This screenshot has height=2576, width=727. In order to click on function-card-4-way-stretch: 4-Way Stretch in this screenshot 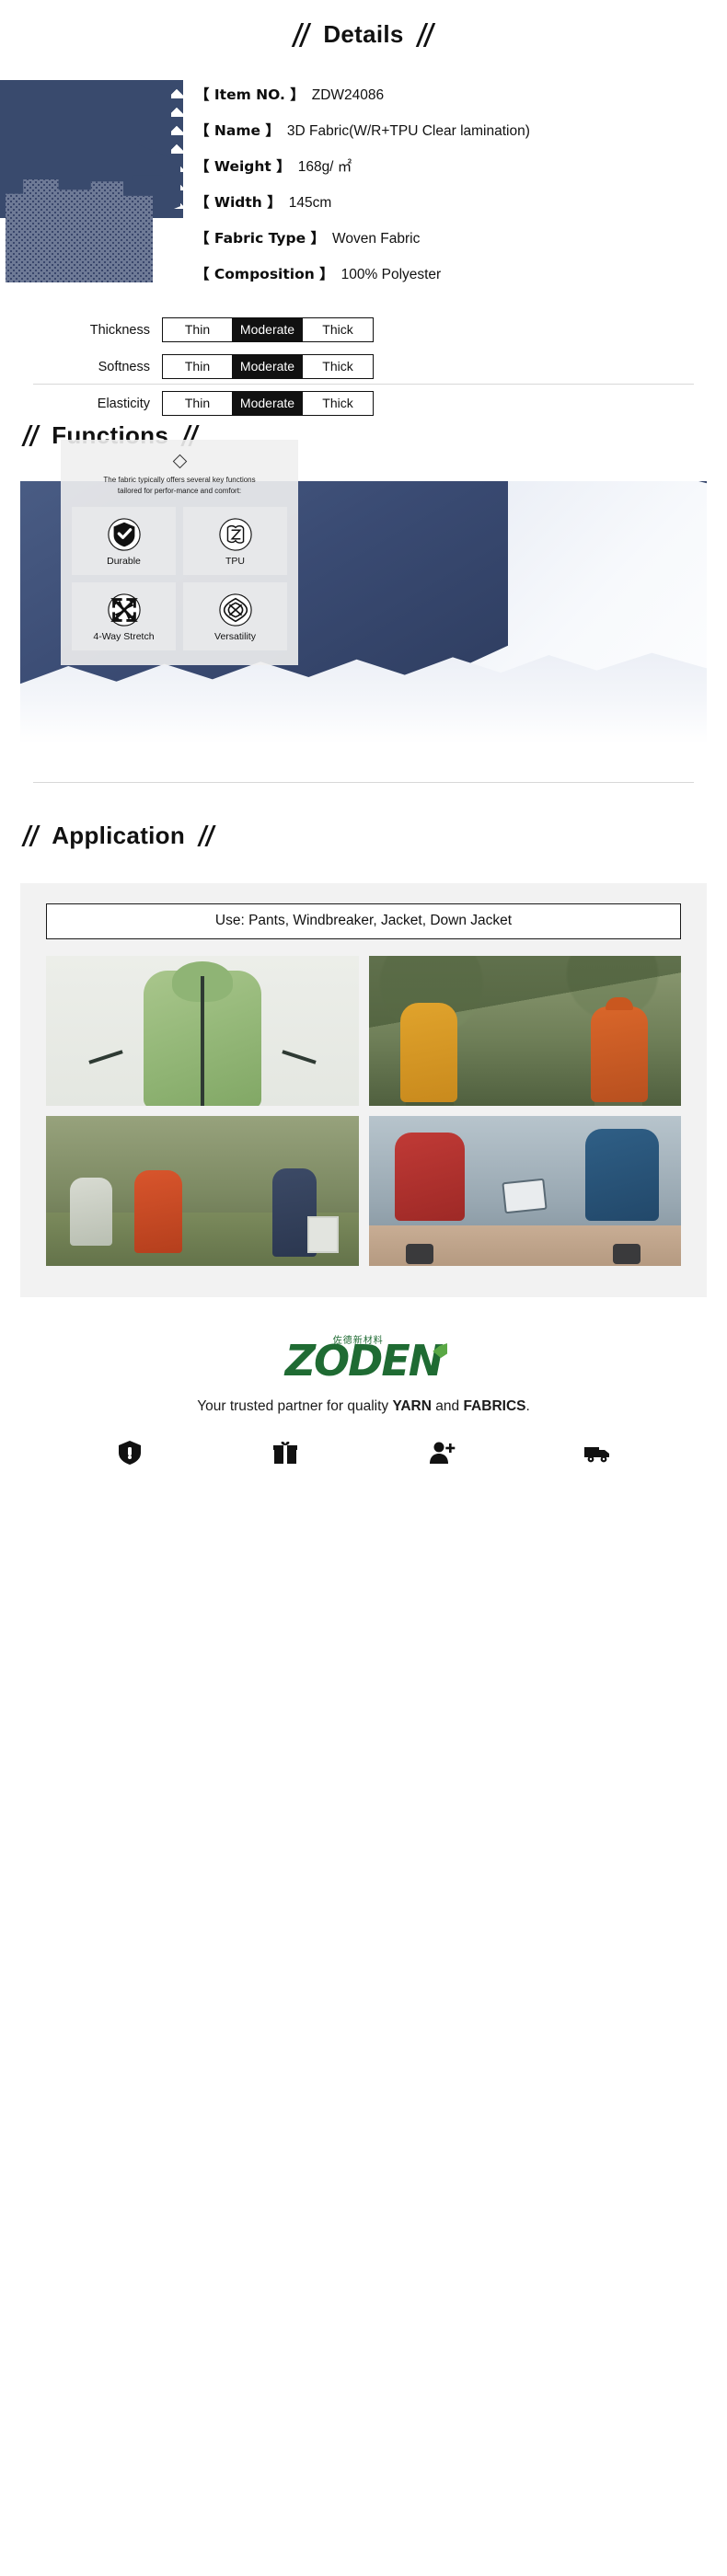, I will do `click(124, 616)`.